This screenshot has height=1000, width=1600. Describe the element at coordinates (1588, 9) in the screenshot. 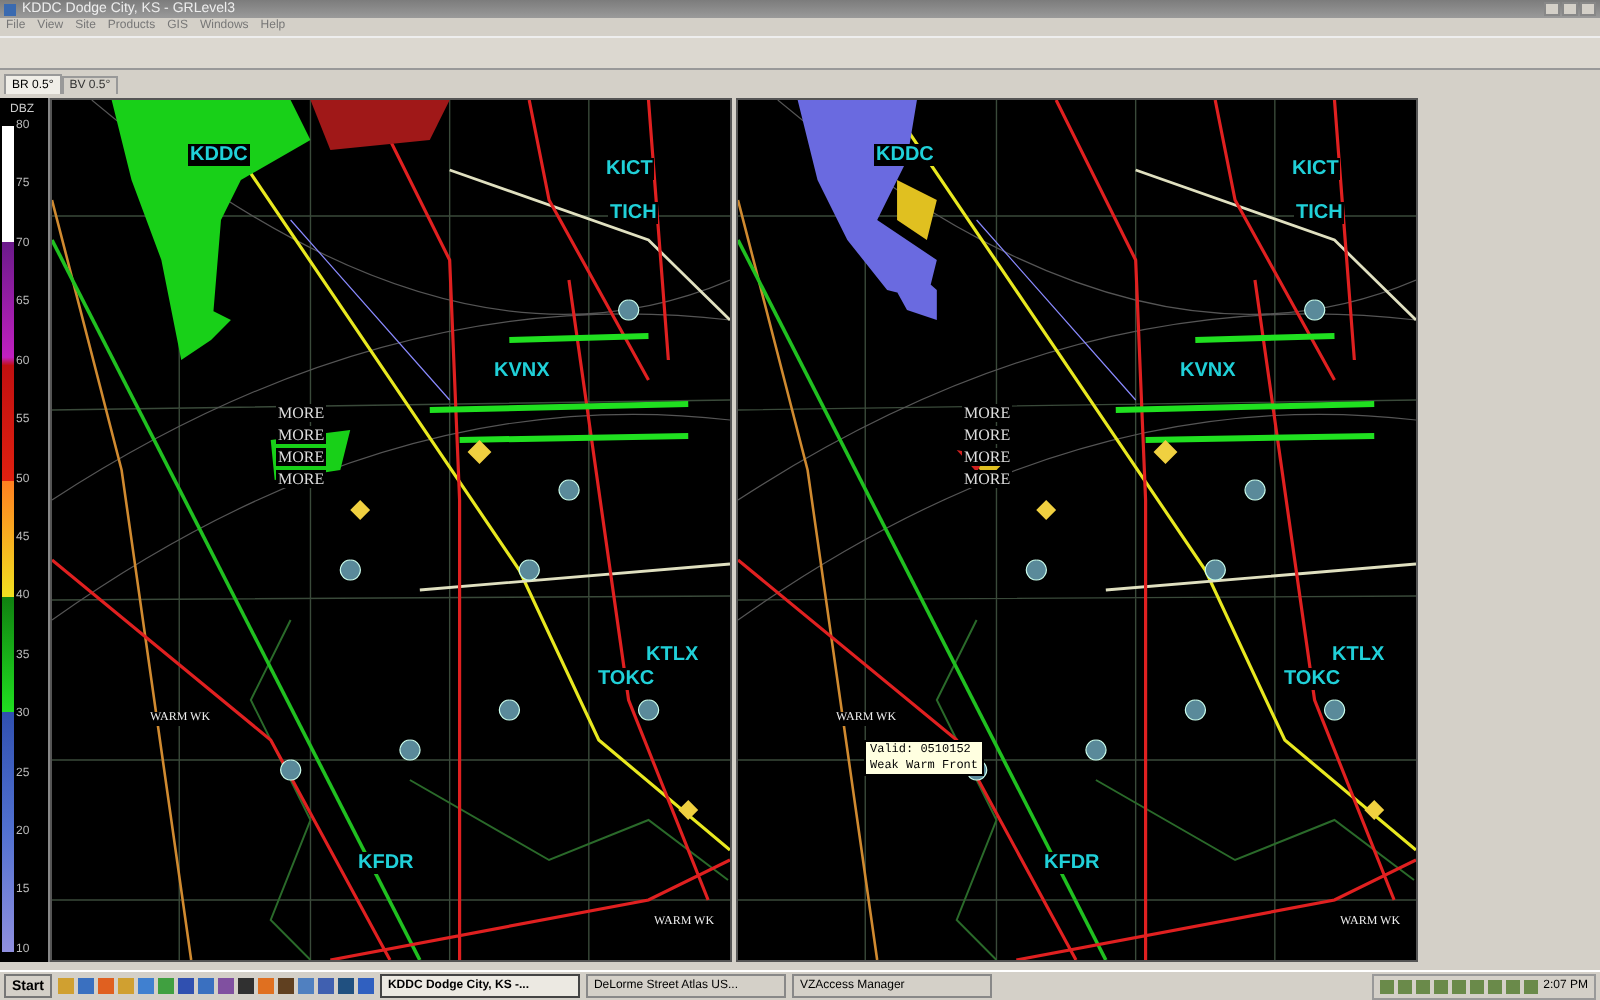

I see `close-button` at that location.